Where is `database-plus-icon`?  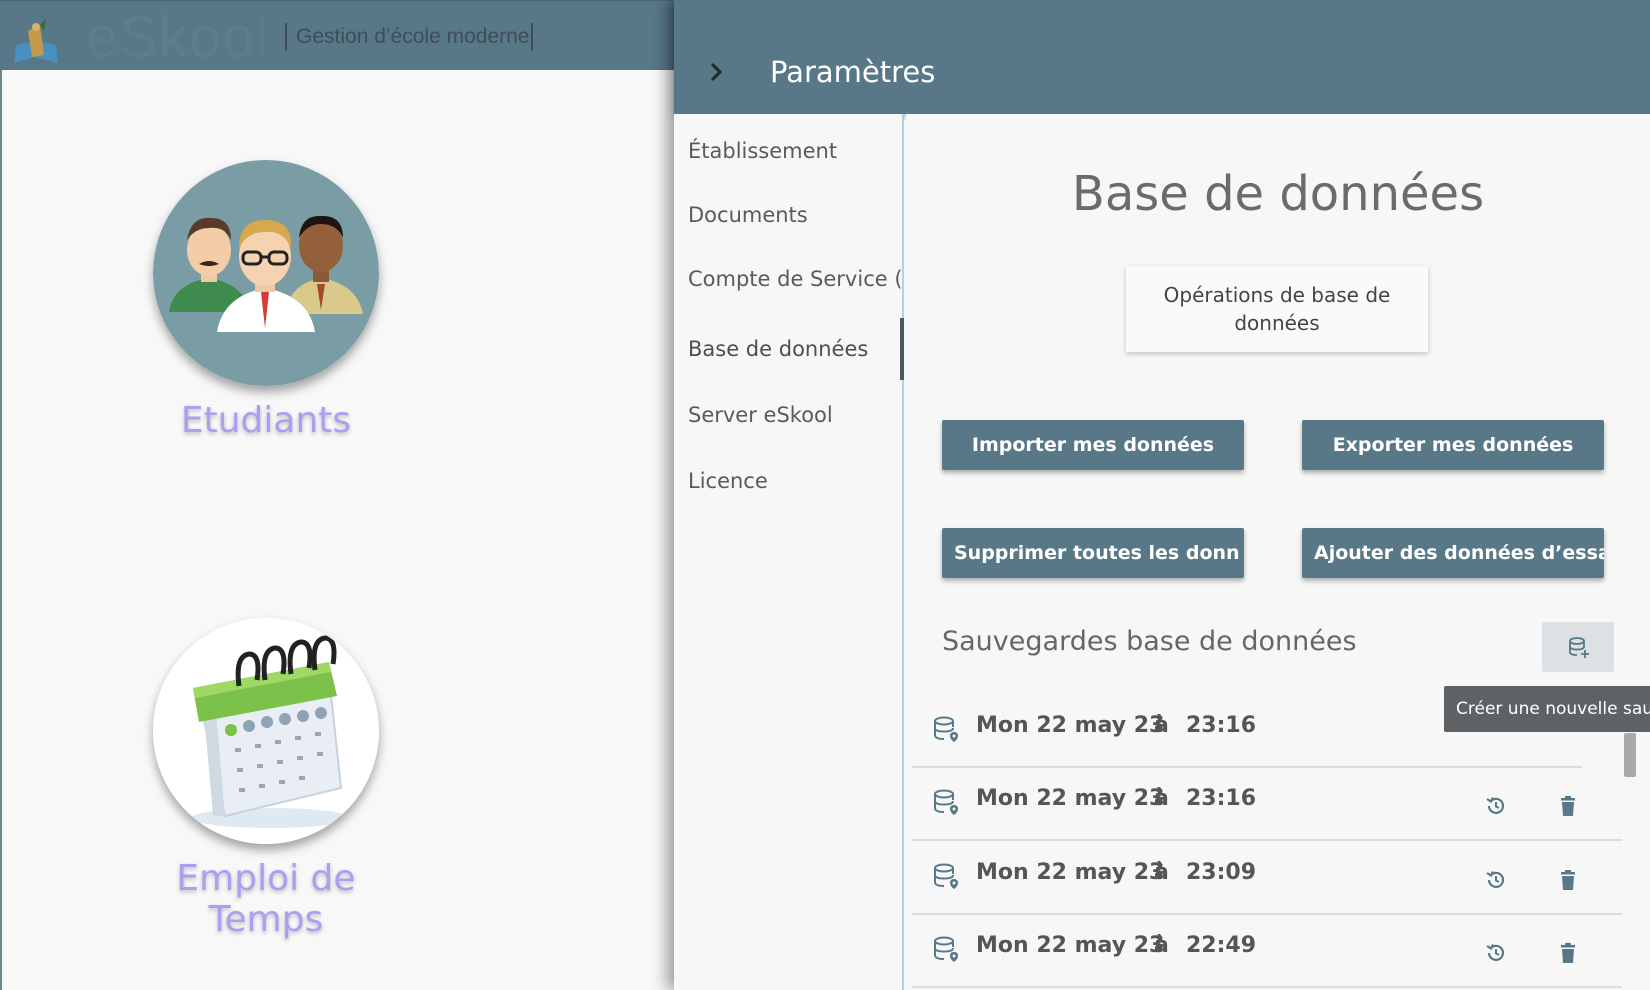 database-plus-icon is located at coordinates (1579, 647).